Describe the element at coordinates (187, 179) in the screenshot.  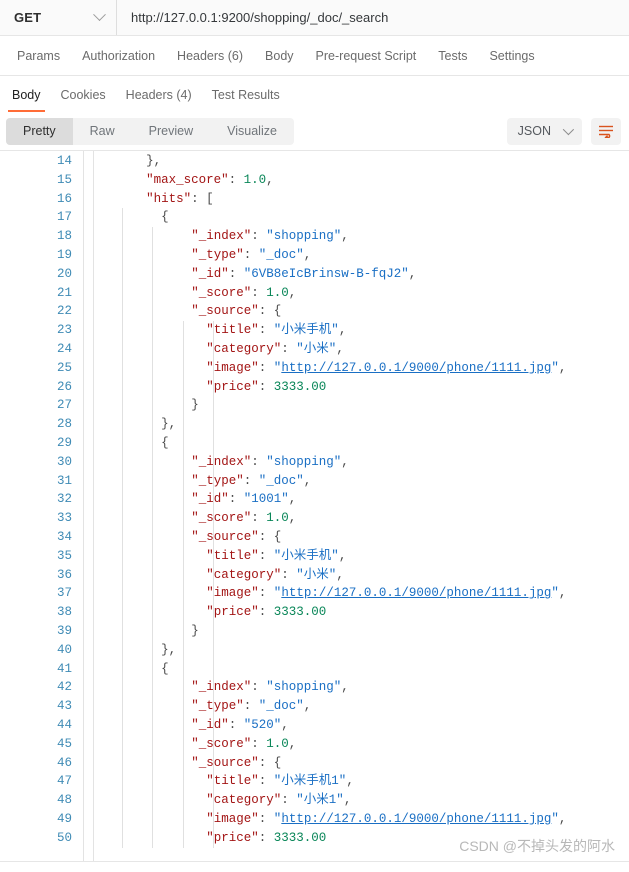
I see `code-token: "max_score"` at that location.